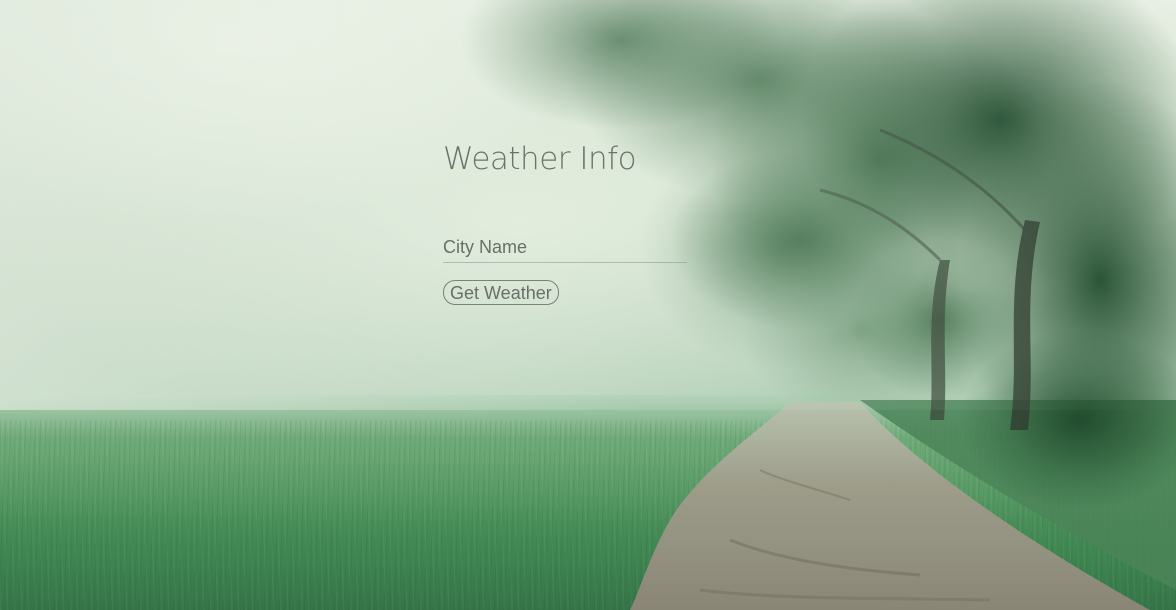  Describe the element at coordinates (565, 248) in the screenshot. I see `city-name-input` at that location.